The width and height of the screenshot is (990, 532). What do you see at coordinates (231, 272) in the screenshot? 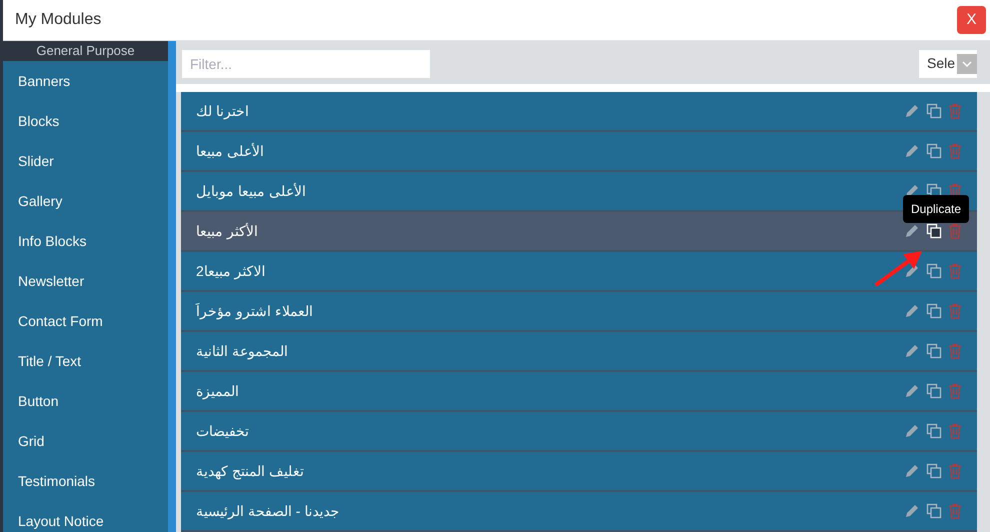
I see `module-name: الاكثر مبيعا2` at bounding box center [231, 272].